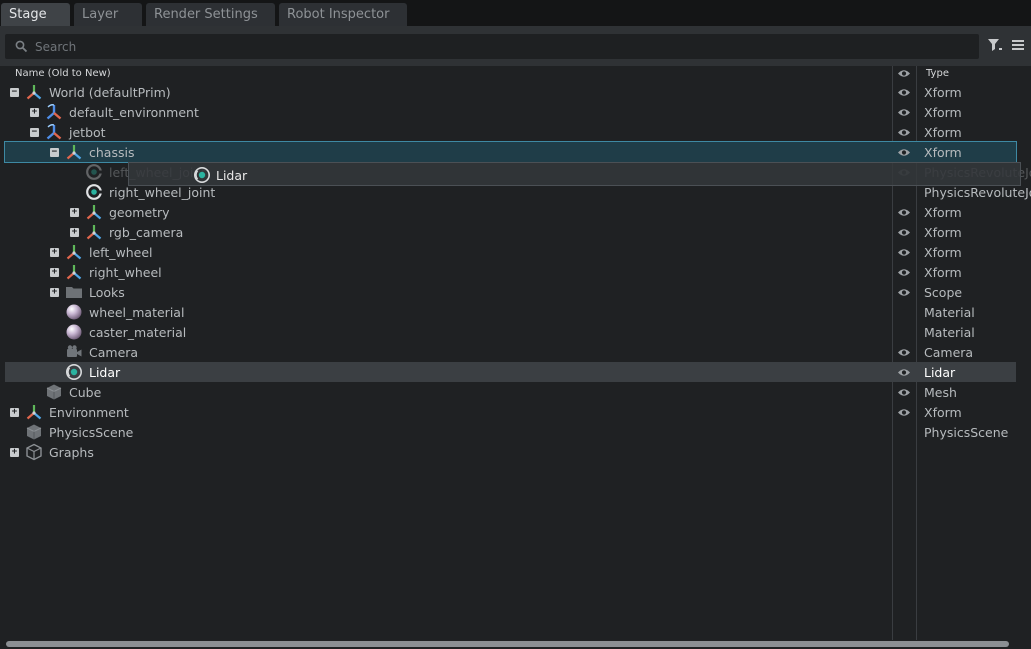  Describe the element at coordinates (114, 352) in the screenshot. I see `tree-item-name: Camera` at that location.